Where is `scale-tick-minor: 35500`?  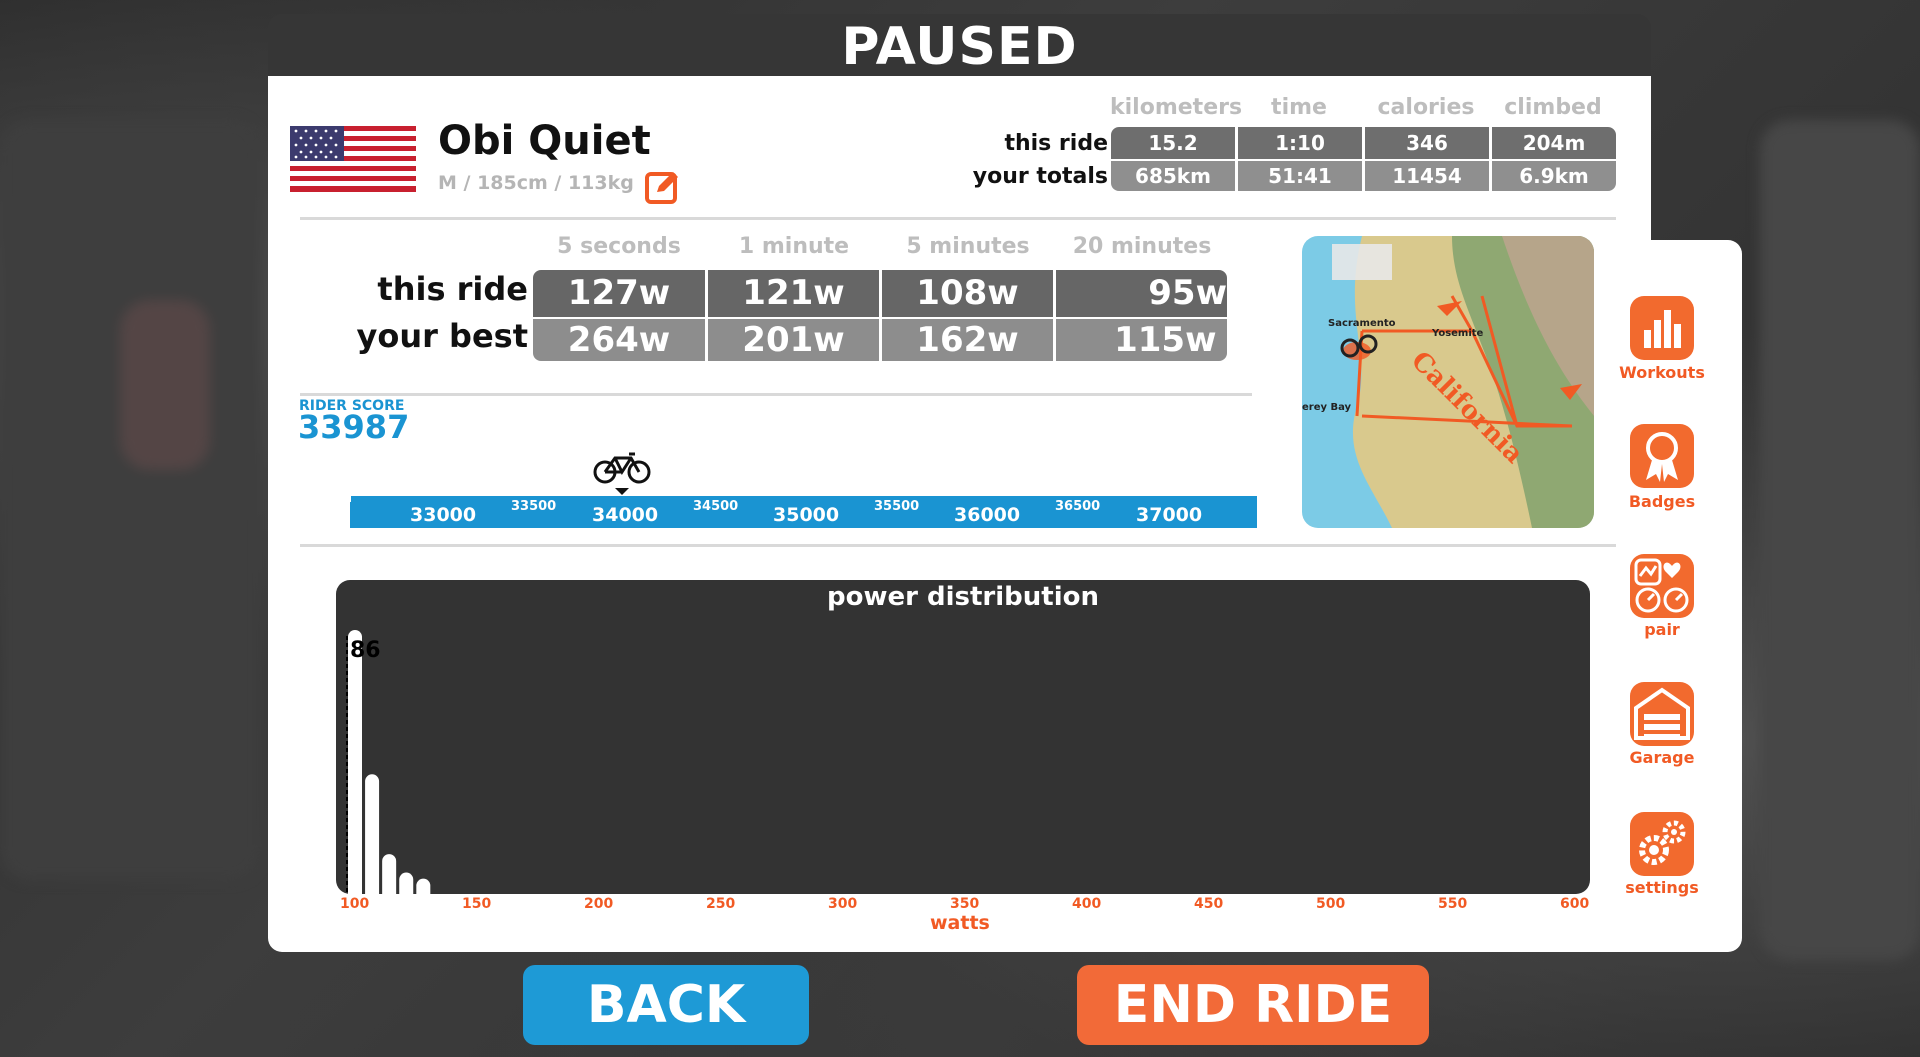
scale-tick-minor: 35500 is located at coordinates (897, 506).